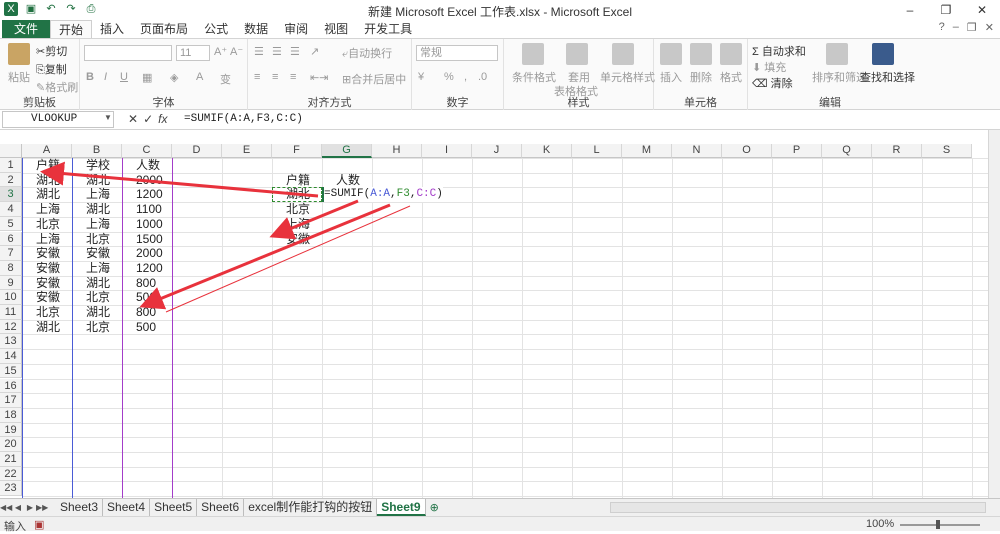 The height and width of the screenshot is (534, 1000). What do you see at coordinates (275, 77) in the screenshot?
I see `align-center-icon: ≡` at bounding box center [275, 77].